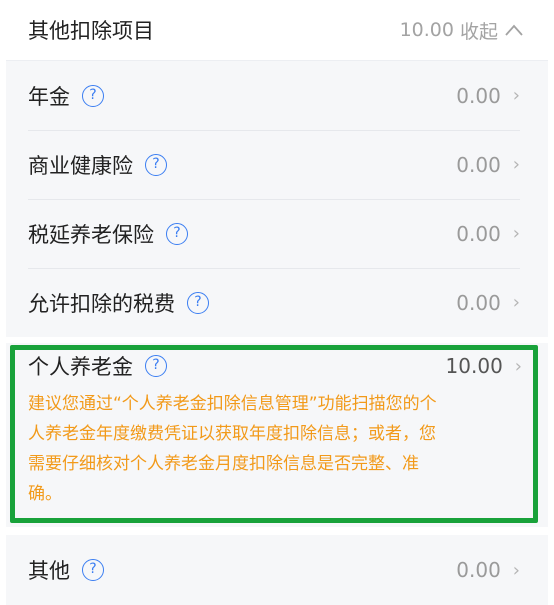  What do you see at coordinates (49, 571) in the screenshot?
I see `row-label: 其他` at bounding box center [49, 571].